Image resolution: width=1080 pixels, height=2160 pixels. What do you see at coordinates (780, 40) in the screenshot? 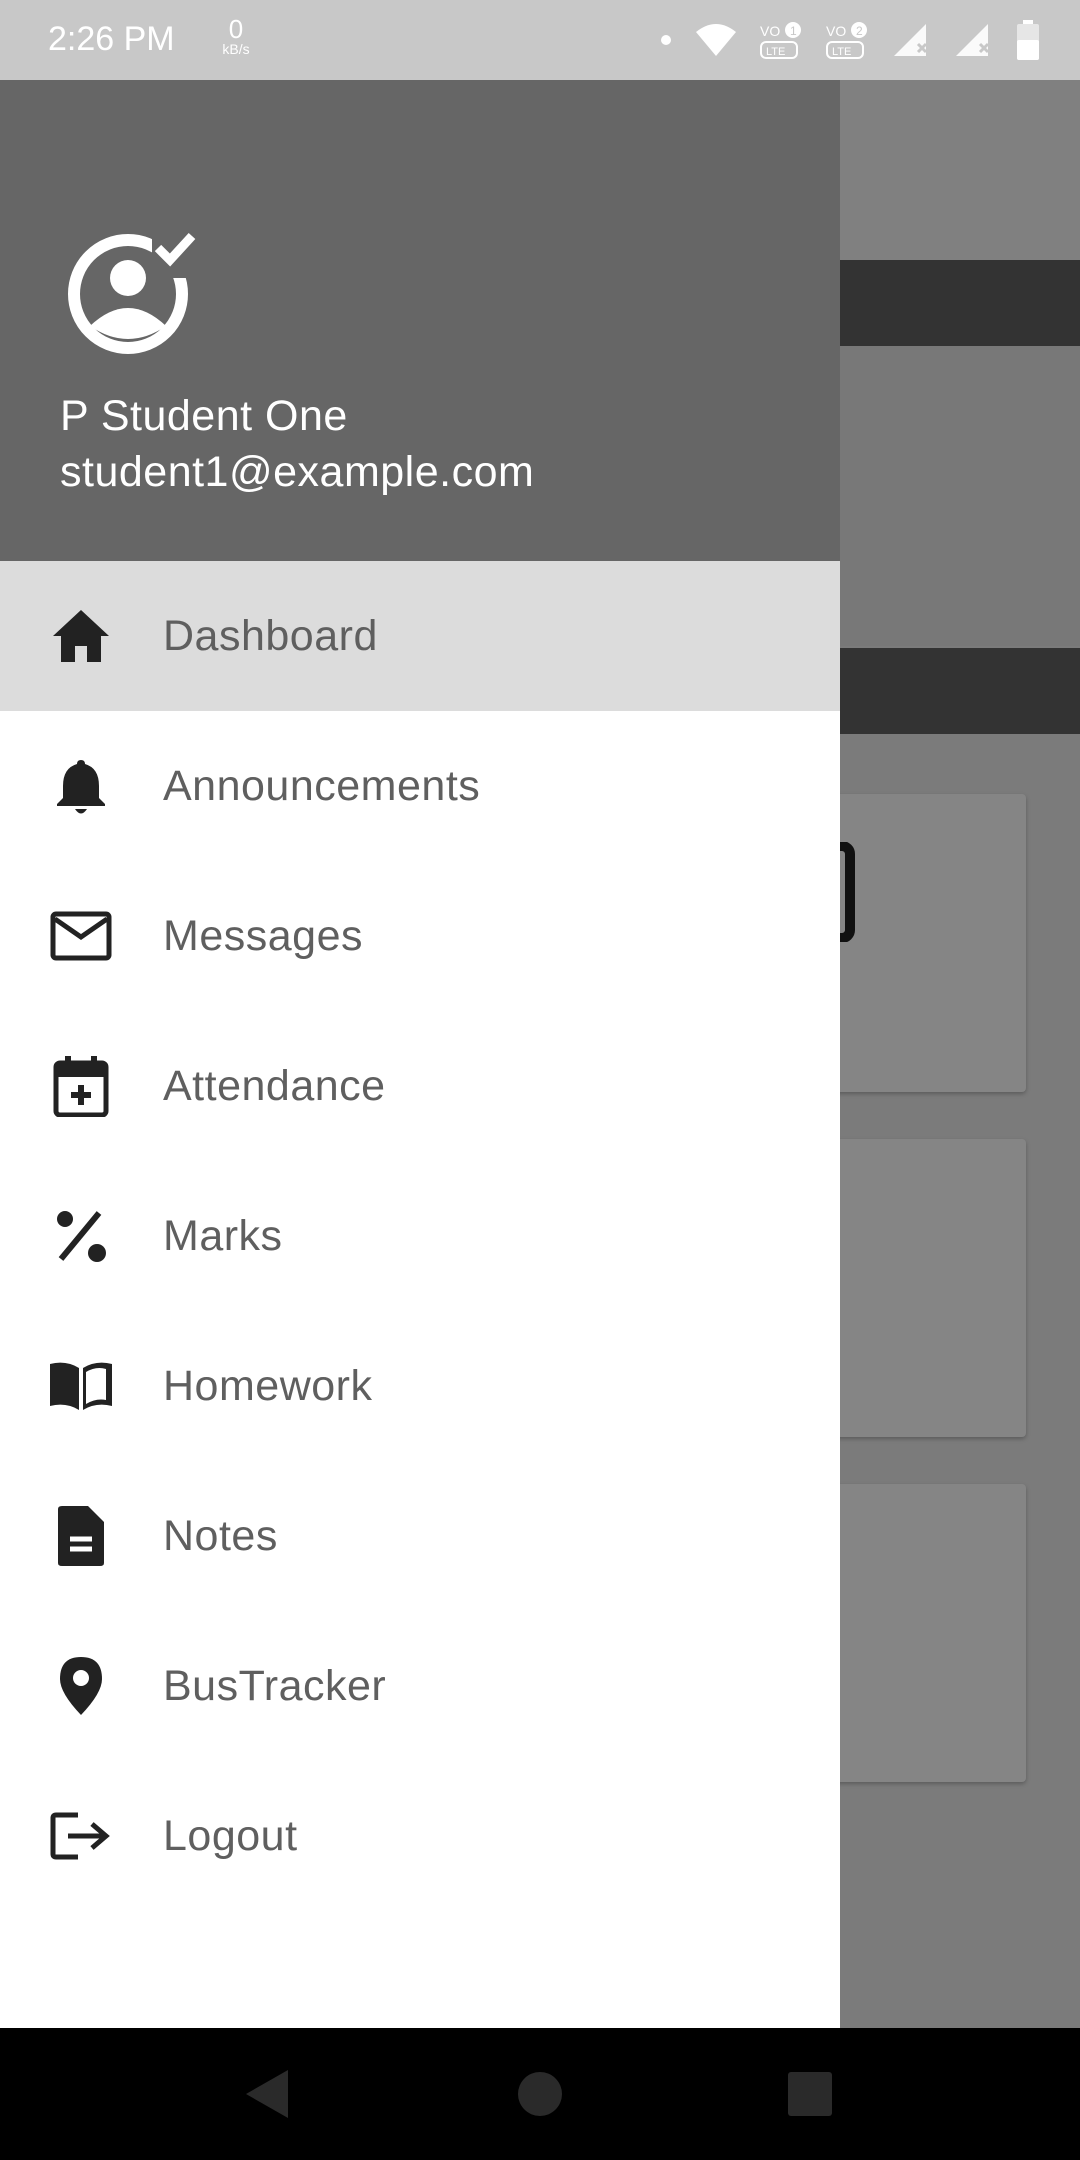
I see `volte1-icon: VO 1 LTE` at bounding box center [780, 40].